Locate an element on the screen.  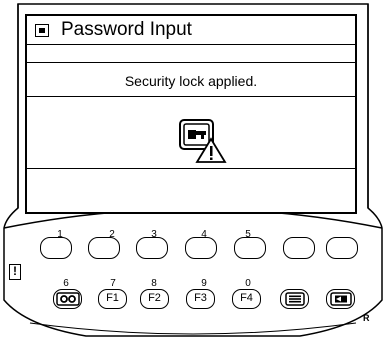
fkey-number: 8 is located at coordinates (154, 283).